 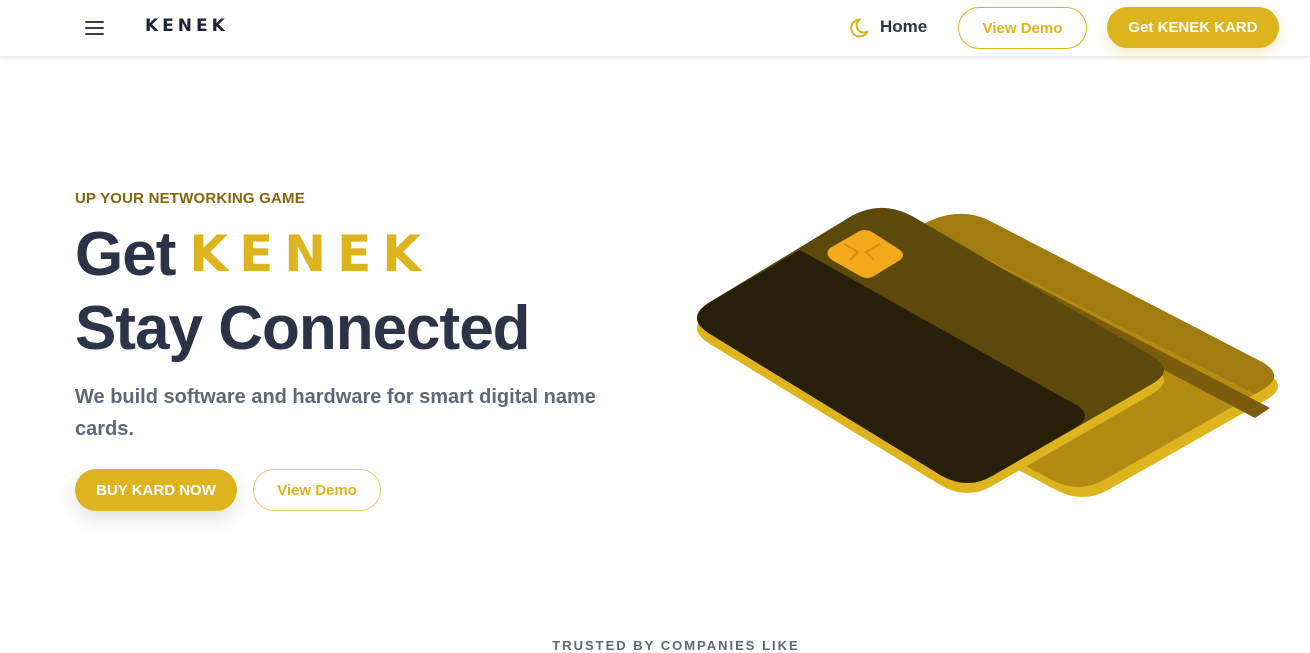 What do you see at coordinates (156, 490) in the screenshot?
I see `buy-kard-now-button: BUY KARD NOW` at bounding box center [156, 490].